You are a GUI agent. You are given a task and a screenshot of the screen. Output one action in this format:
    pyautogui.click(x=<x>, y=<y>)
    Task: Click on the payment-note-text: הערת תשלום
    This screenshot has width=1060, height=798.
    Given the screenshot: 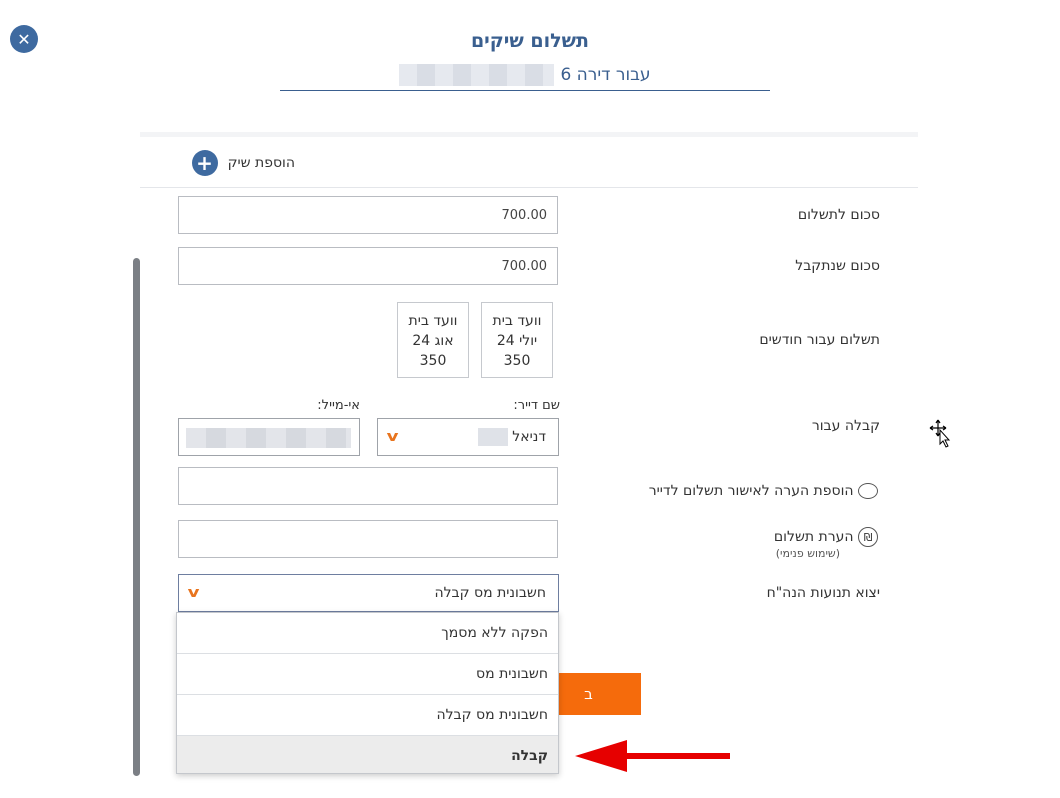 What is the action you would take?
    pyautogui.click(x=813, y=537)
    